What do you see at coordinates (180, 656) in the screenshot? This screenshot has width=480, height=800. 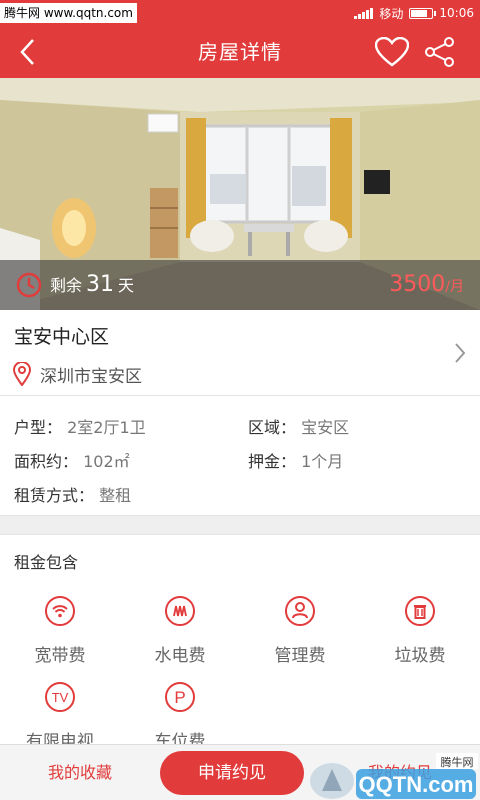 I see `fee-label: 水电费` at bounding box center [180, 656].